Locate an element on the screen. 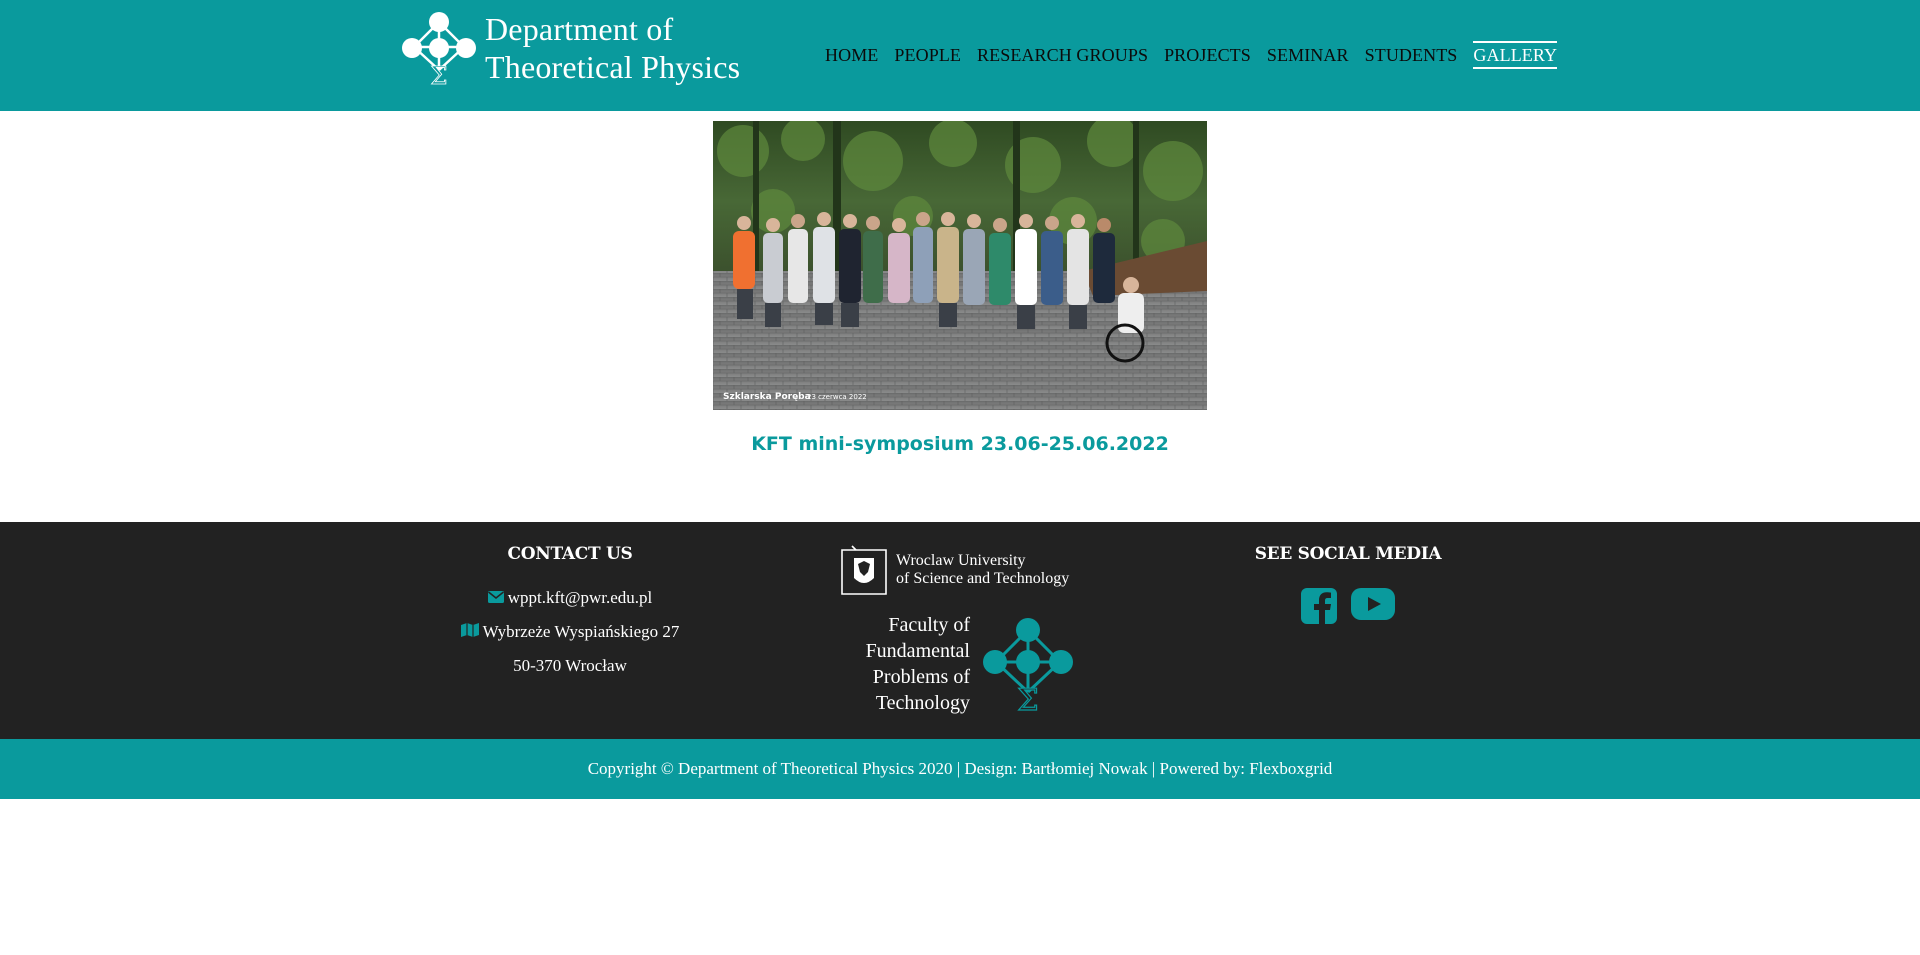 Image resolution: width=1920 pixels, height=955 pixels. faculty-name-line4: Technology is located at coordinates (922, 703).